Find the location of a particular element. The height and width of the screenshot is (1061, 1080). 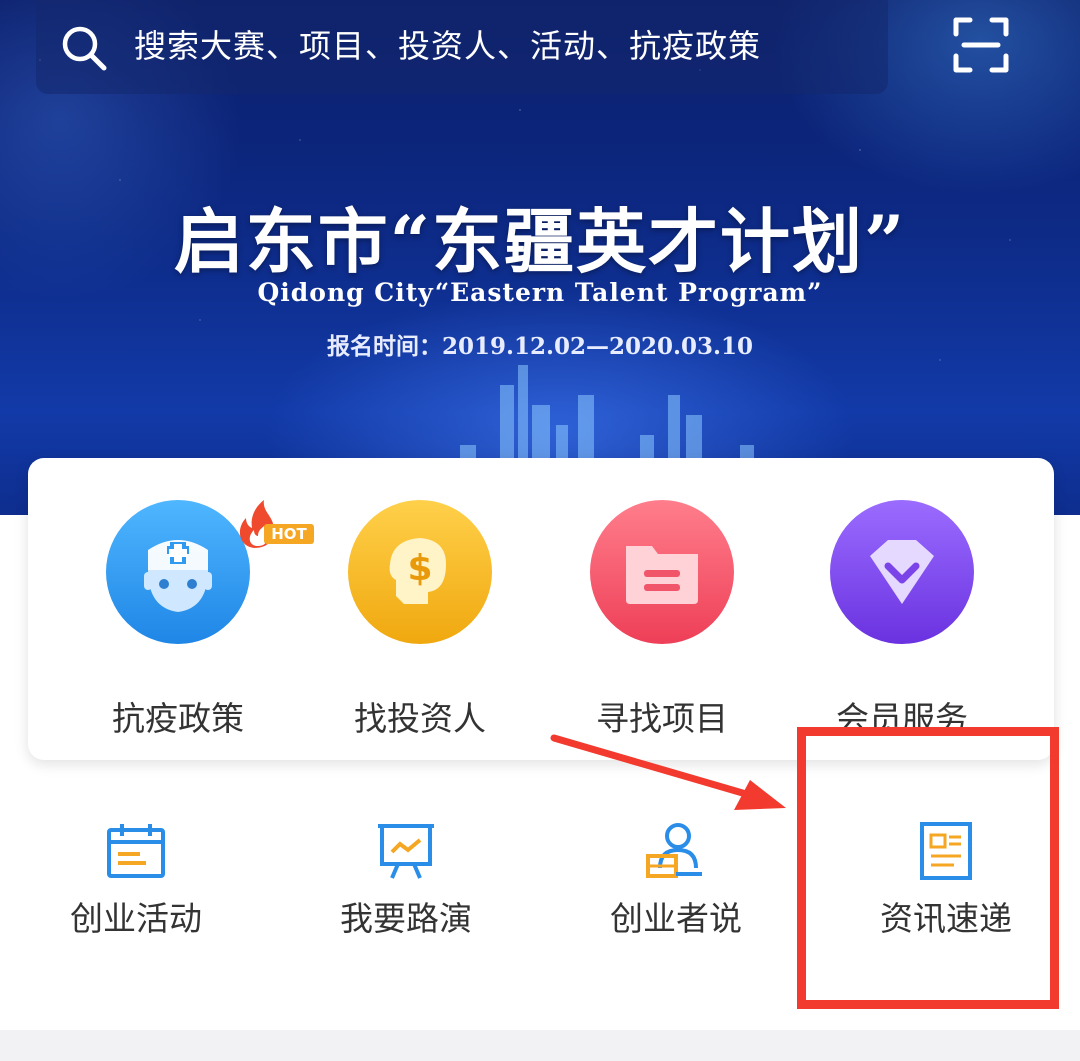

search-bar: 搜索大赛、项目、投资人、活动、抗疫政策 is located at coordinates (462, 47).